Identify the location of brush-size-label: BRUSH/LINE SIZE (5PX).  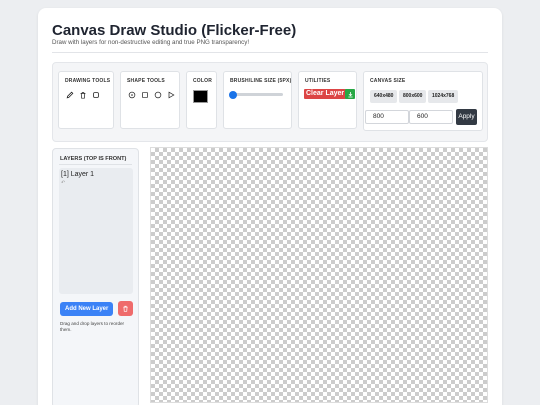
(261, 81).